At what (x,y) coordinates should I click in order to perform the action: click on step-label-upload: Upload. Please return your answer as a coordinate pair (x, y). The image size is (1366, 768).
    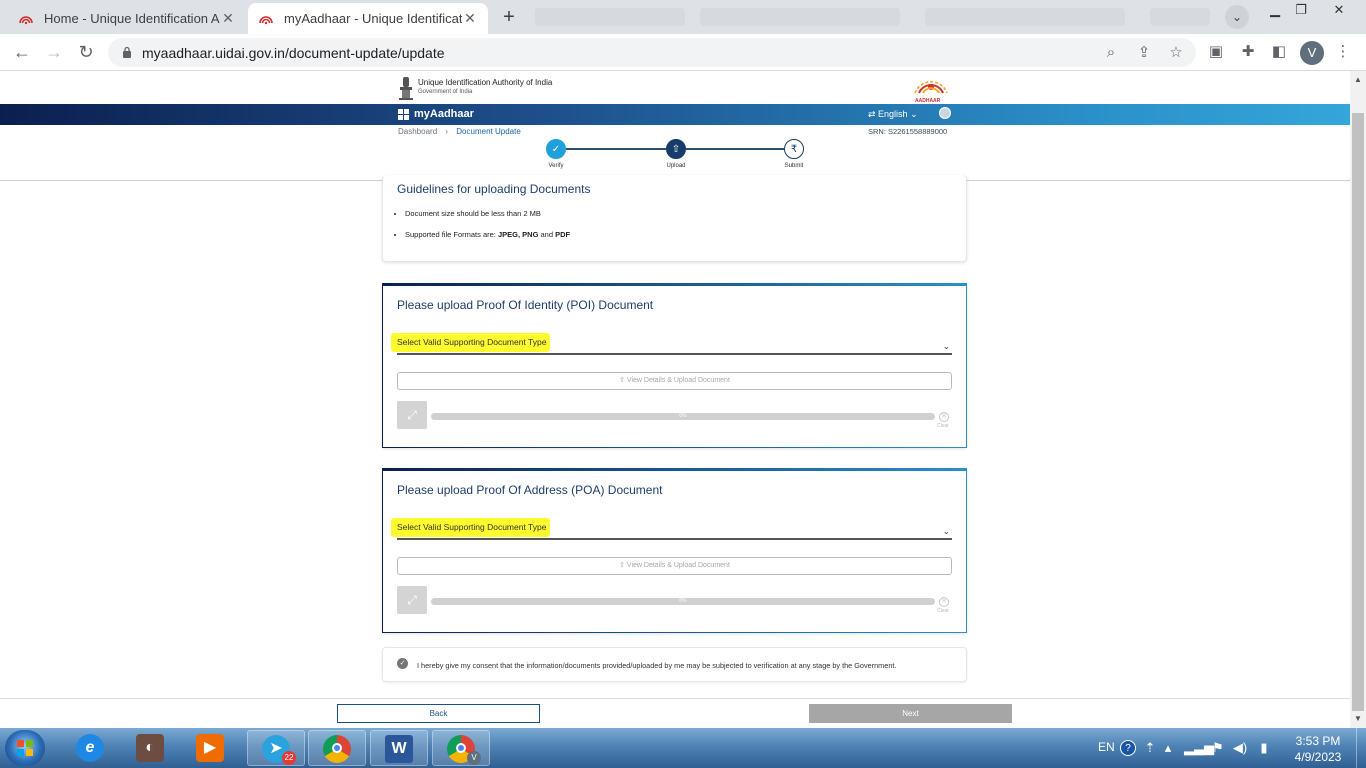
    Looking at the image, I should click on (676, 166).